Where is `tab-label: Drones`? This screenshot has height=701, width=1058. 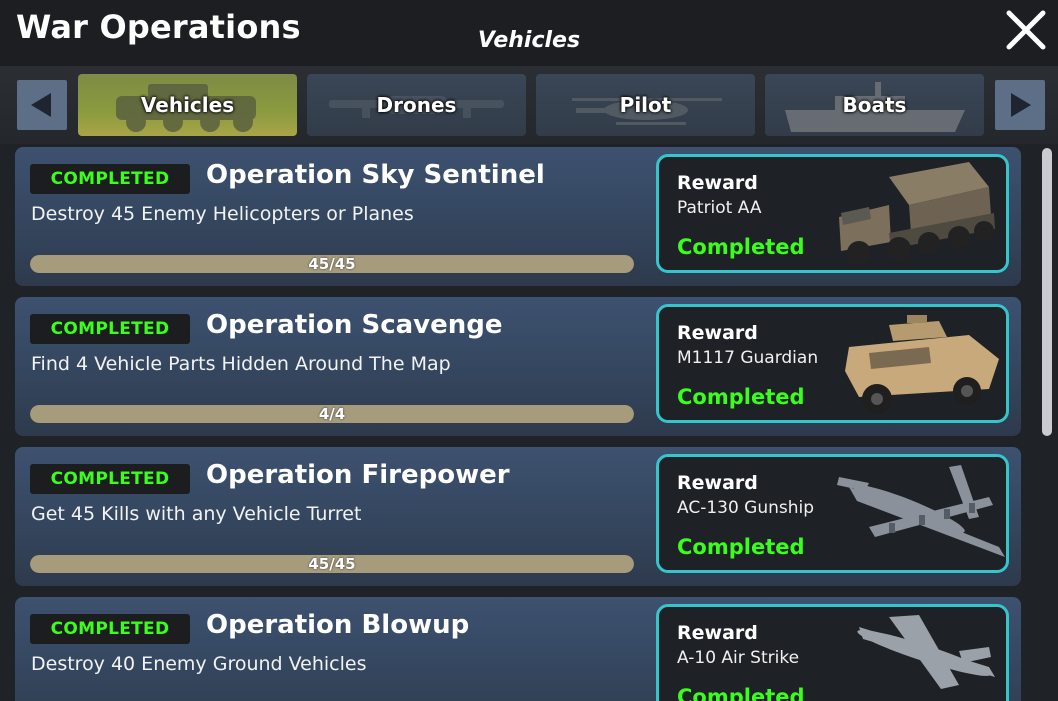 tab-label: Drones is located at coordinates (416, 105).